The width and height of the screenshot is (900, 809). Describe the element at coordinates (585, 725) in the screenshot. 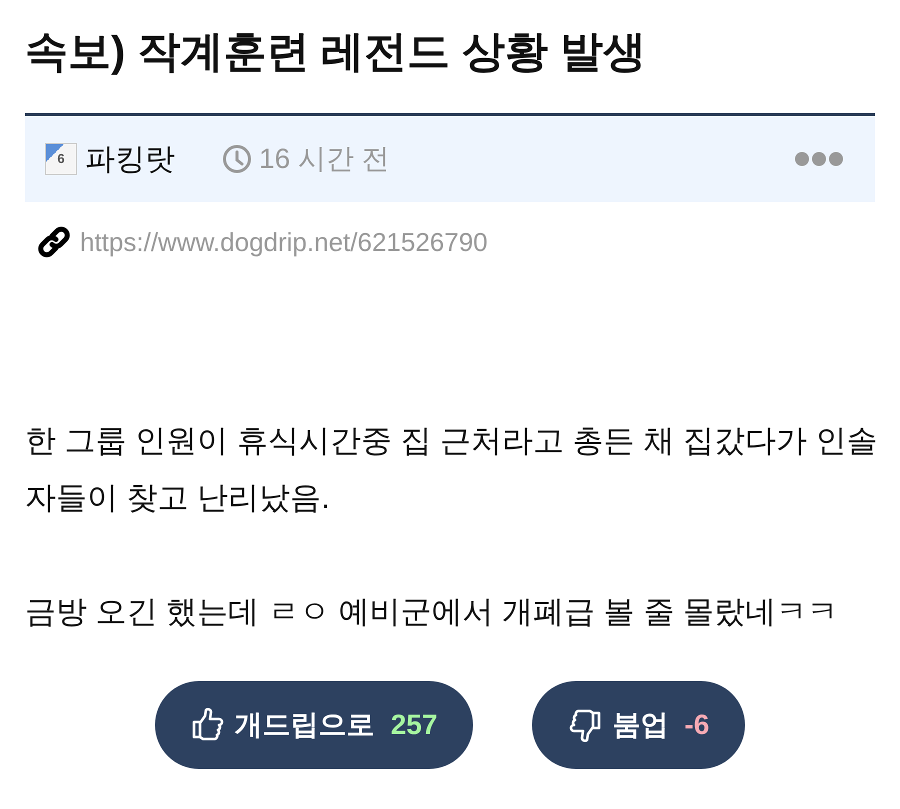

I see `thumbs-down-icon` at that location.